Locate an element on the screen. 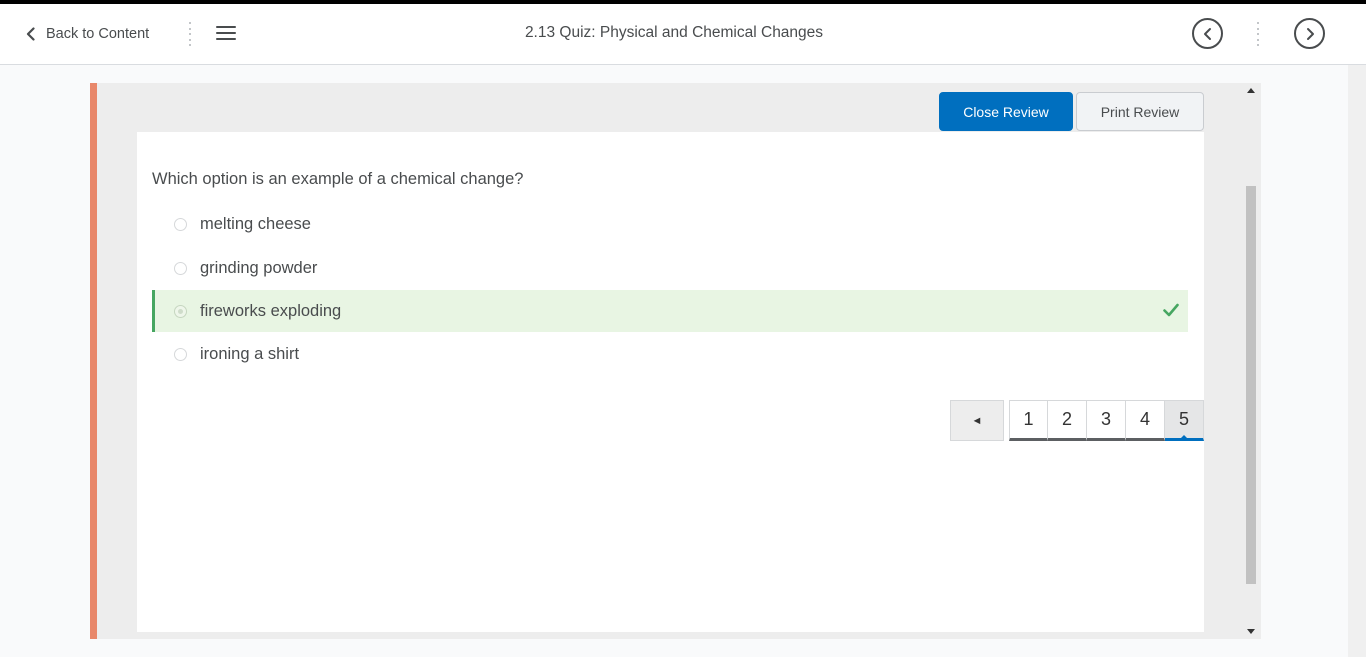  chevron-left-icon is located at coordinates (30, 34).